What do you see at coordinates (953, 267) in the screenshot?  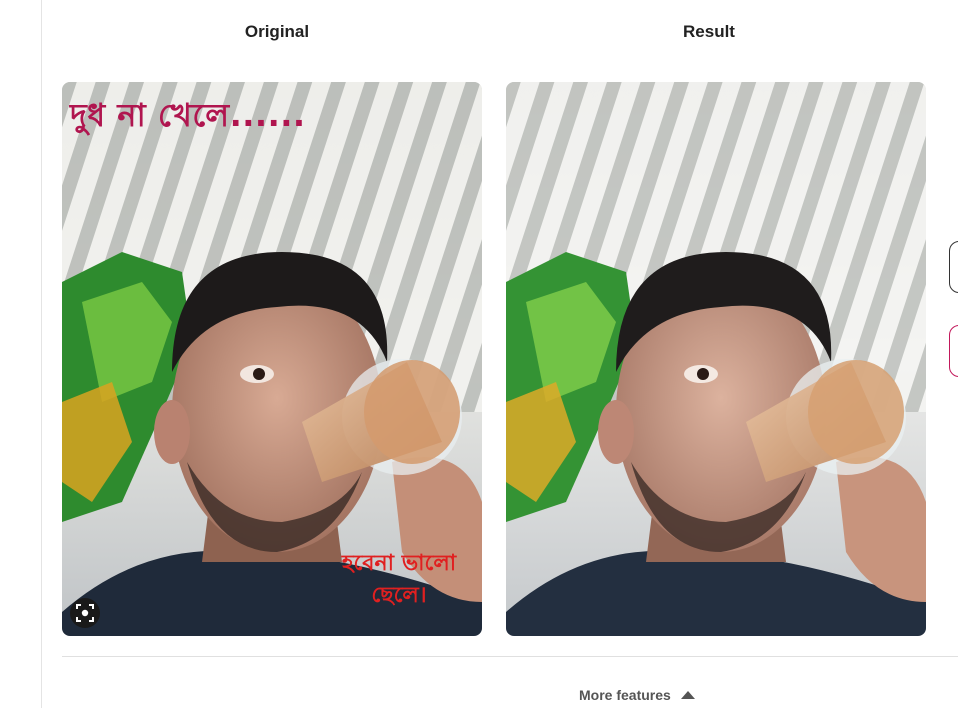 I see `side-action-button` at bounding box center [953, 267].